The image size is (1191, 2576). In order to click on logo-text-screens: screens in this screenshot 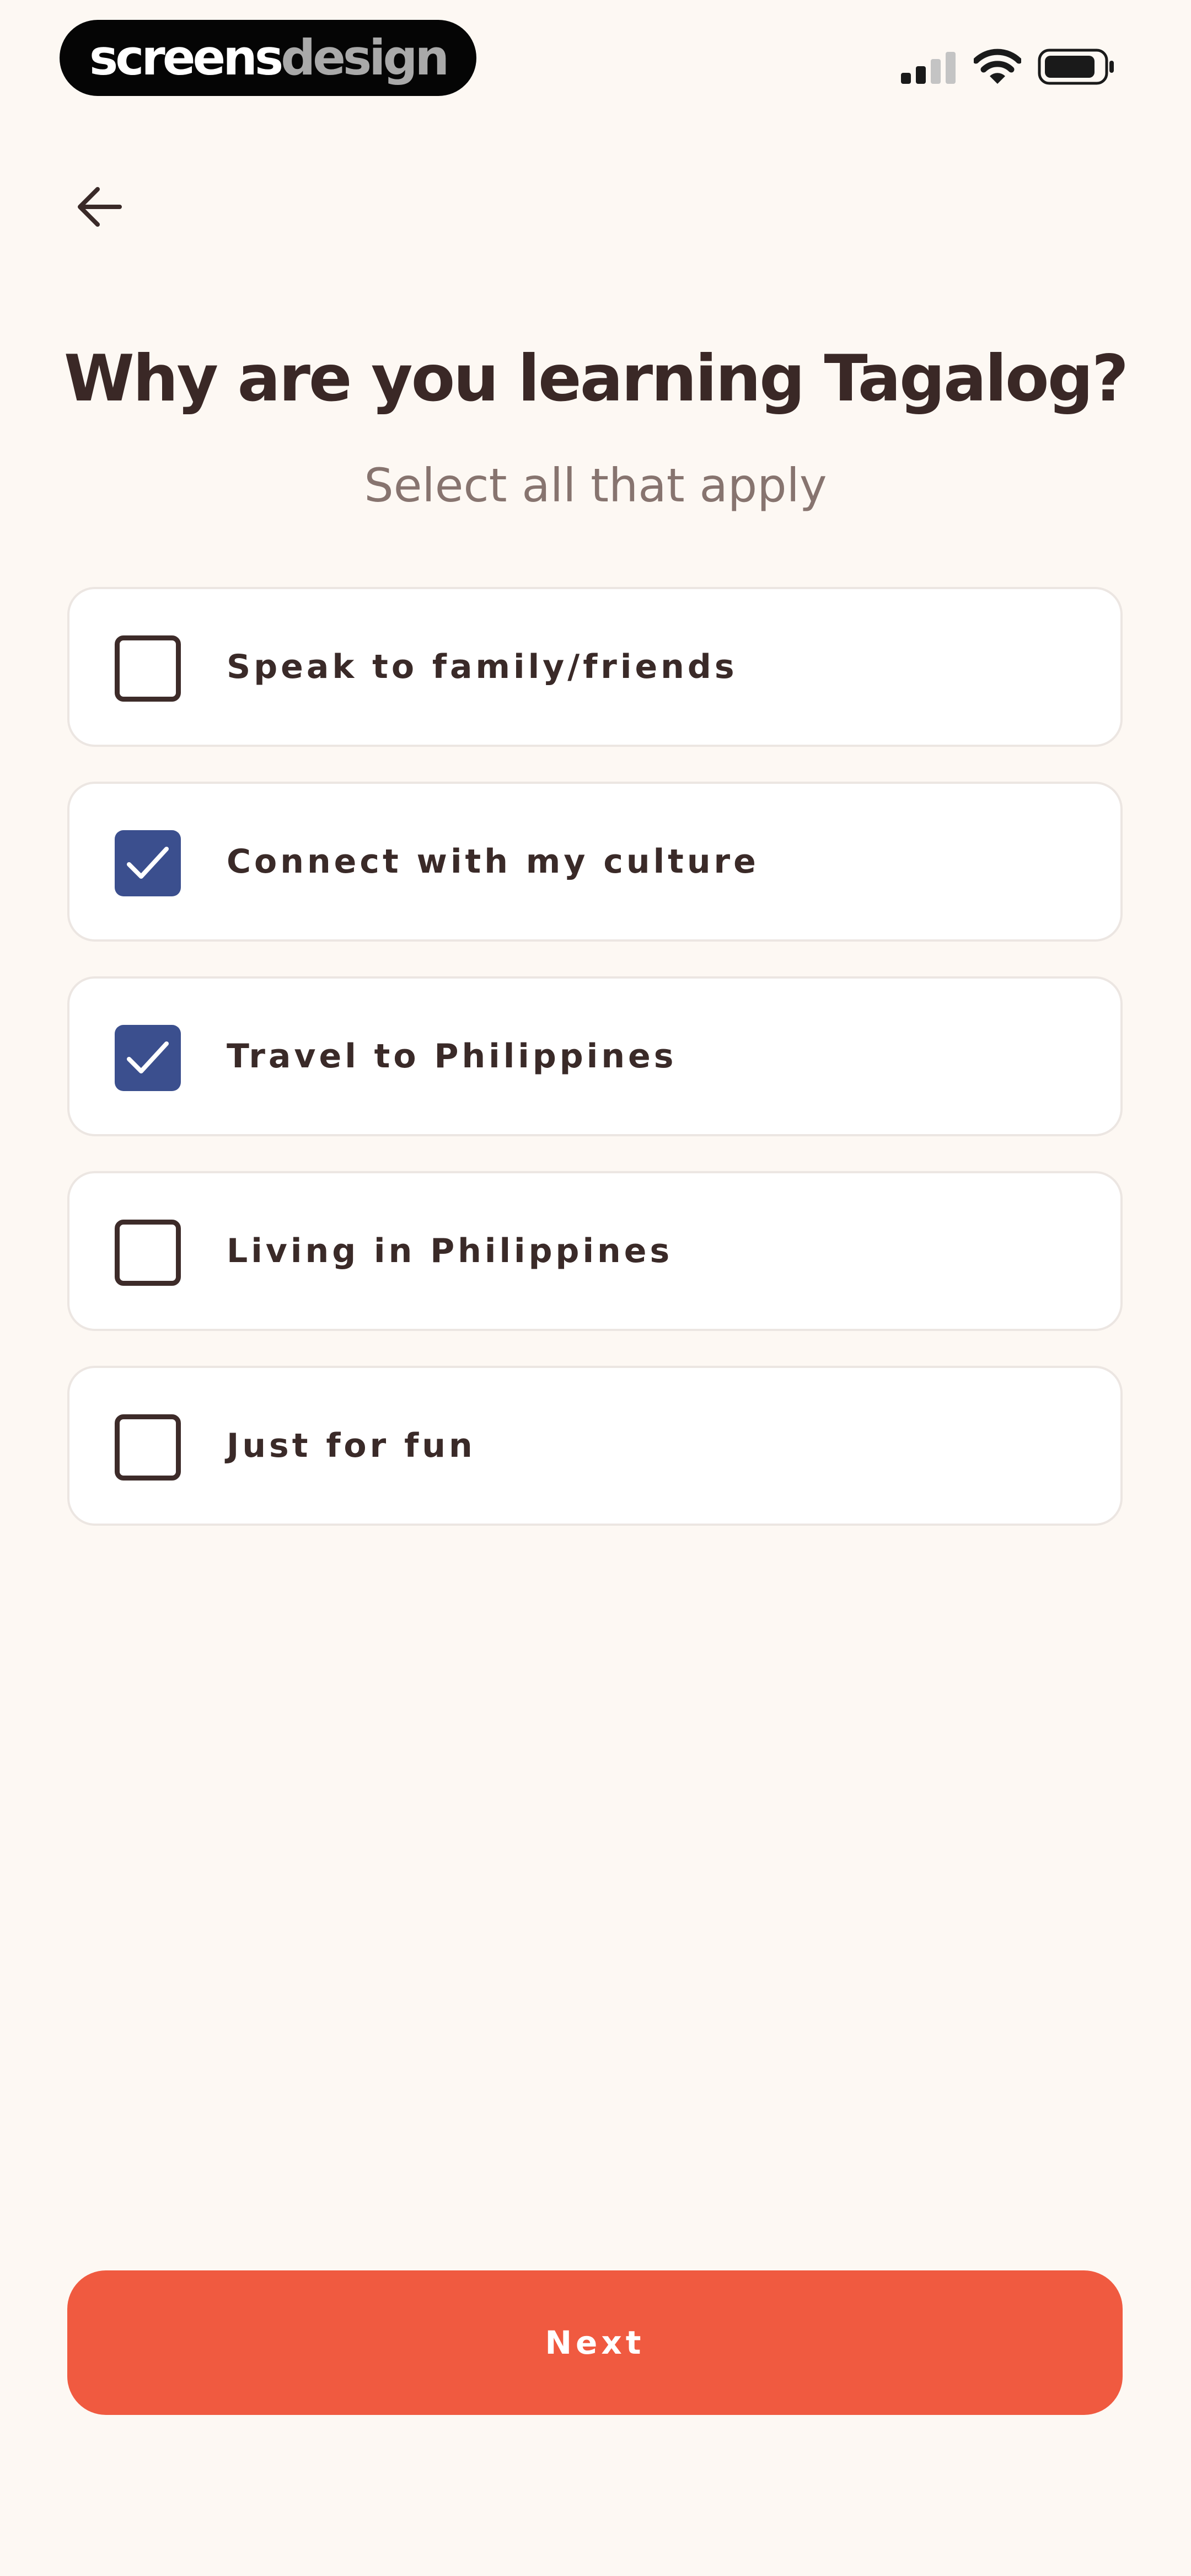, I will do `click(186, 57)`.